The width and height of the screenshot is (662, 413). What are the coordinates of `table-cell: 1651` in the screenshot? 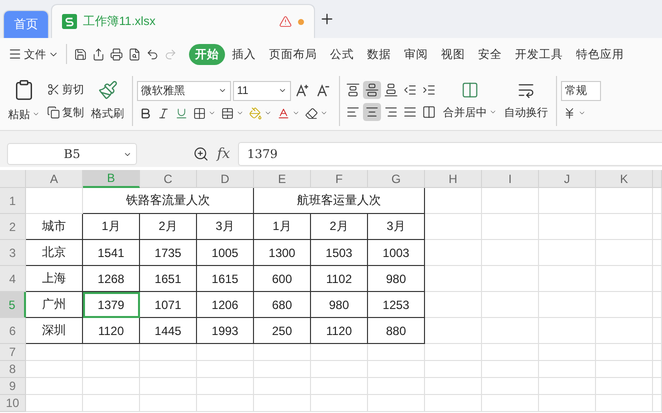 It's located at (168, 279).